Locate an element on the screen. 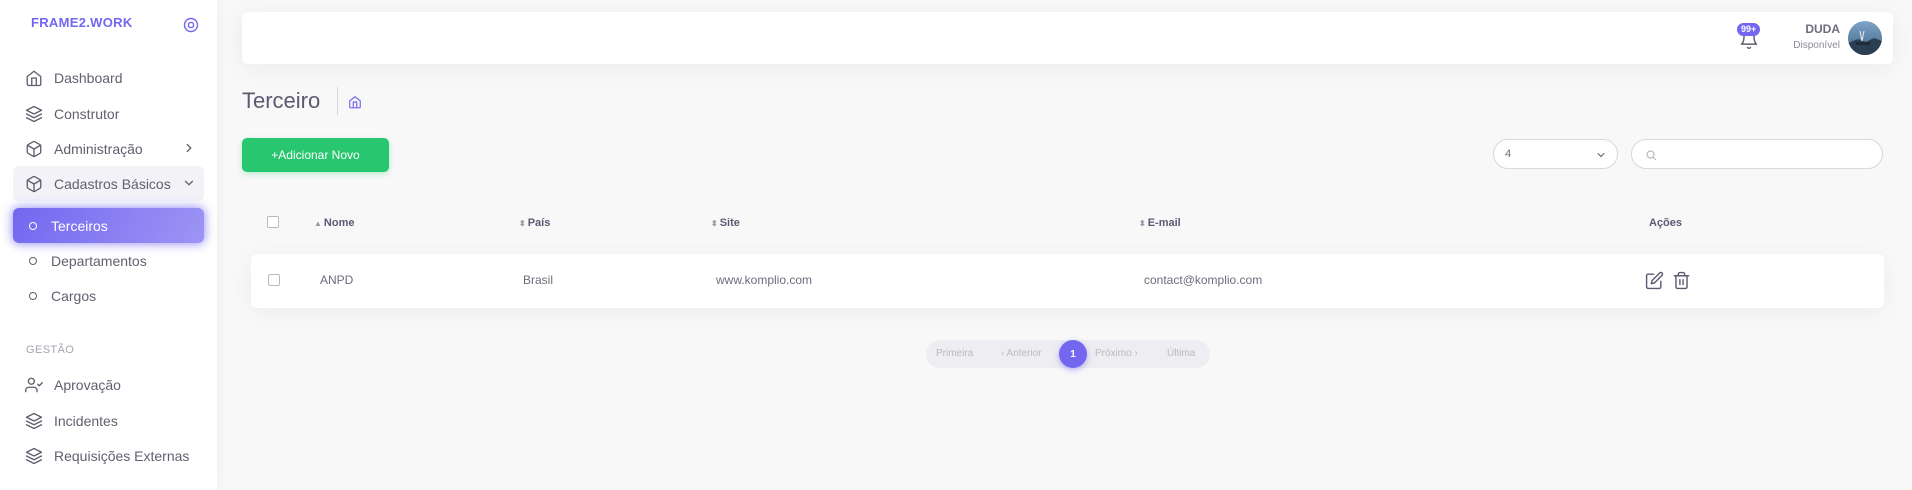 This screenshot has height=490, width=1912. pagination: Primeira ‹ Anterior 1 Próximo › Última is located at coordinates (1068, 354).